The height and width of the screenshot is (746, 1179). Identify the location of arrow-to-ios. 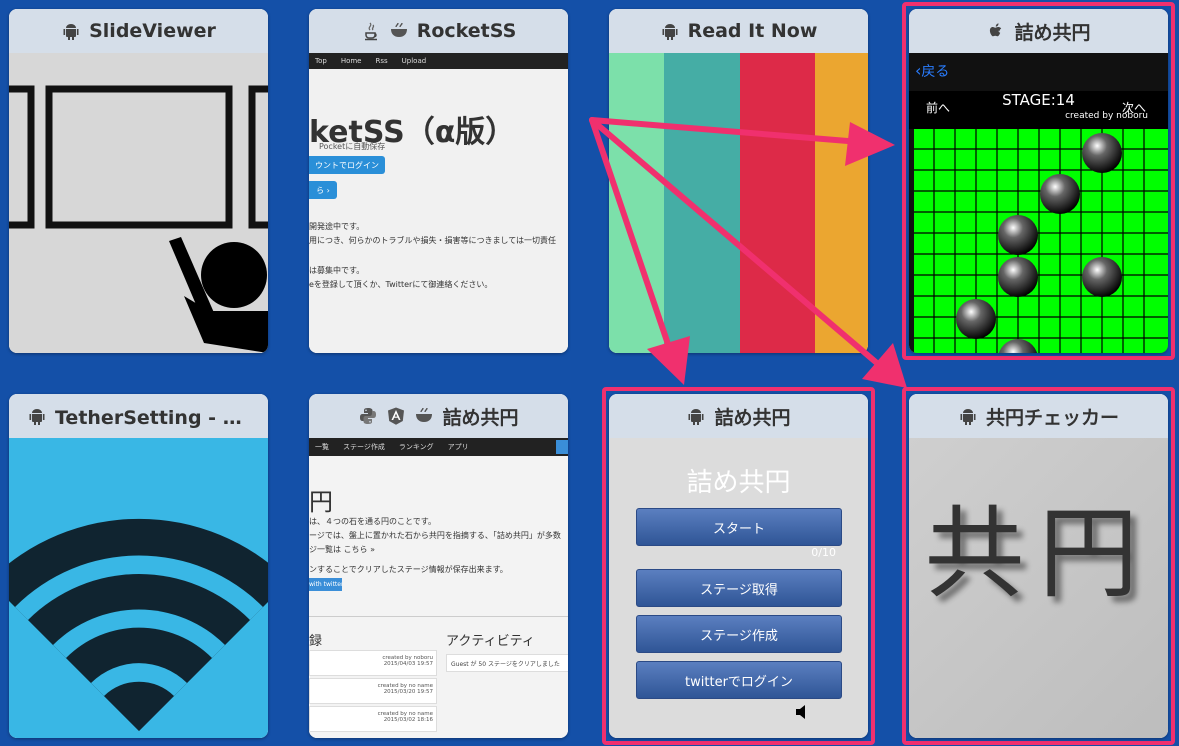
(726, 131).